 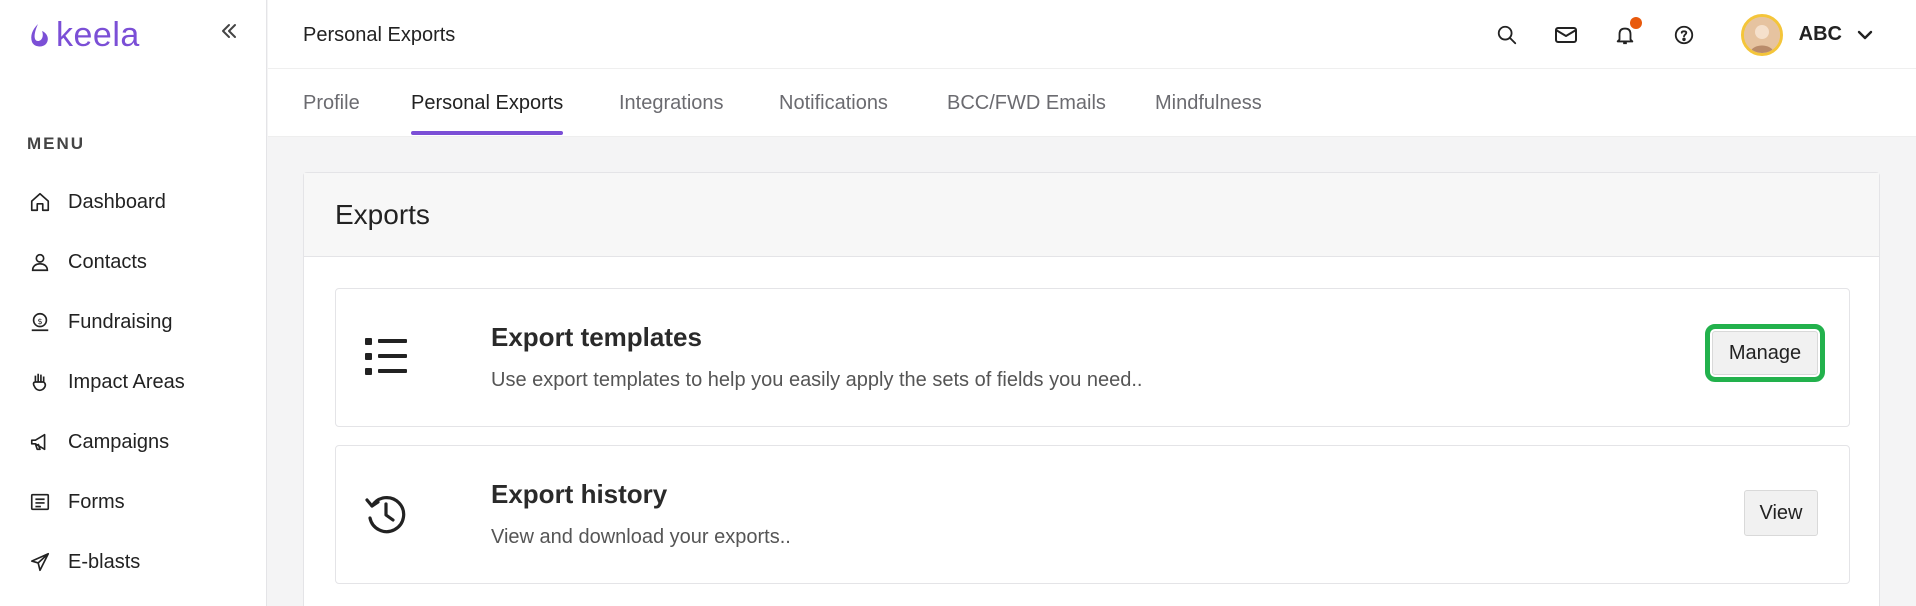 I want to click on user-menu: ABC, so click(x=1808, y=34).